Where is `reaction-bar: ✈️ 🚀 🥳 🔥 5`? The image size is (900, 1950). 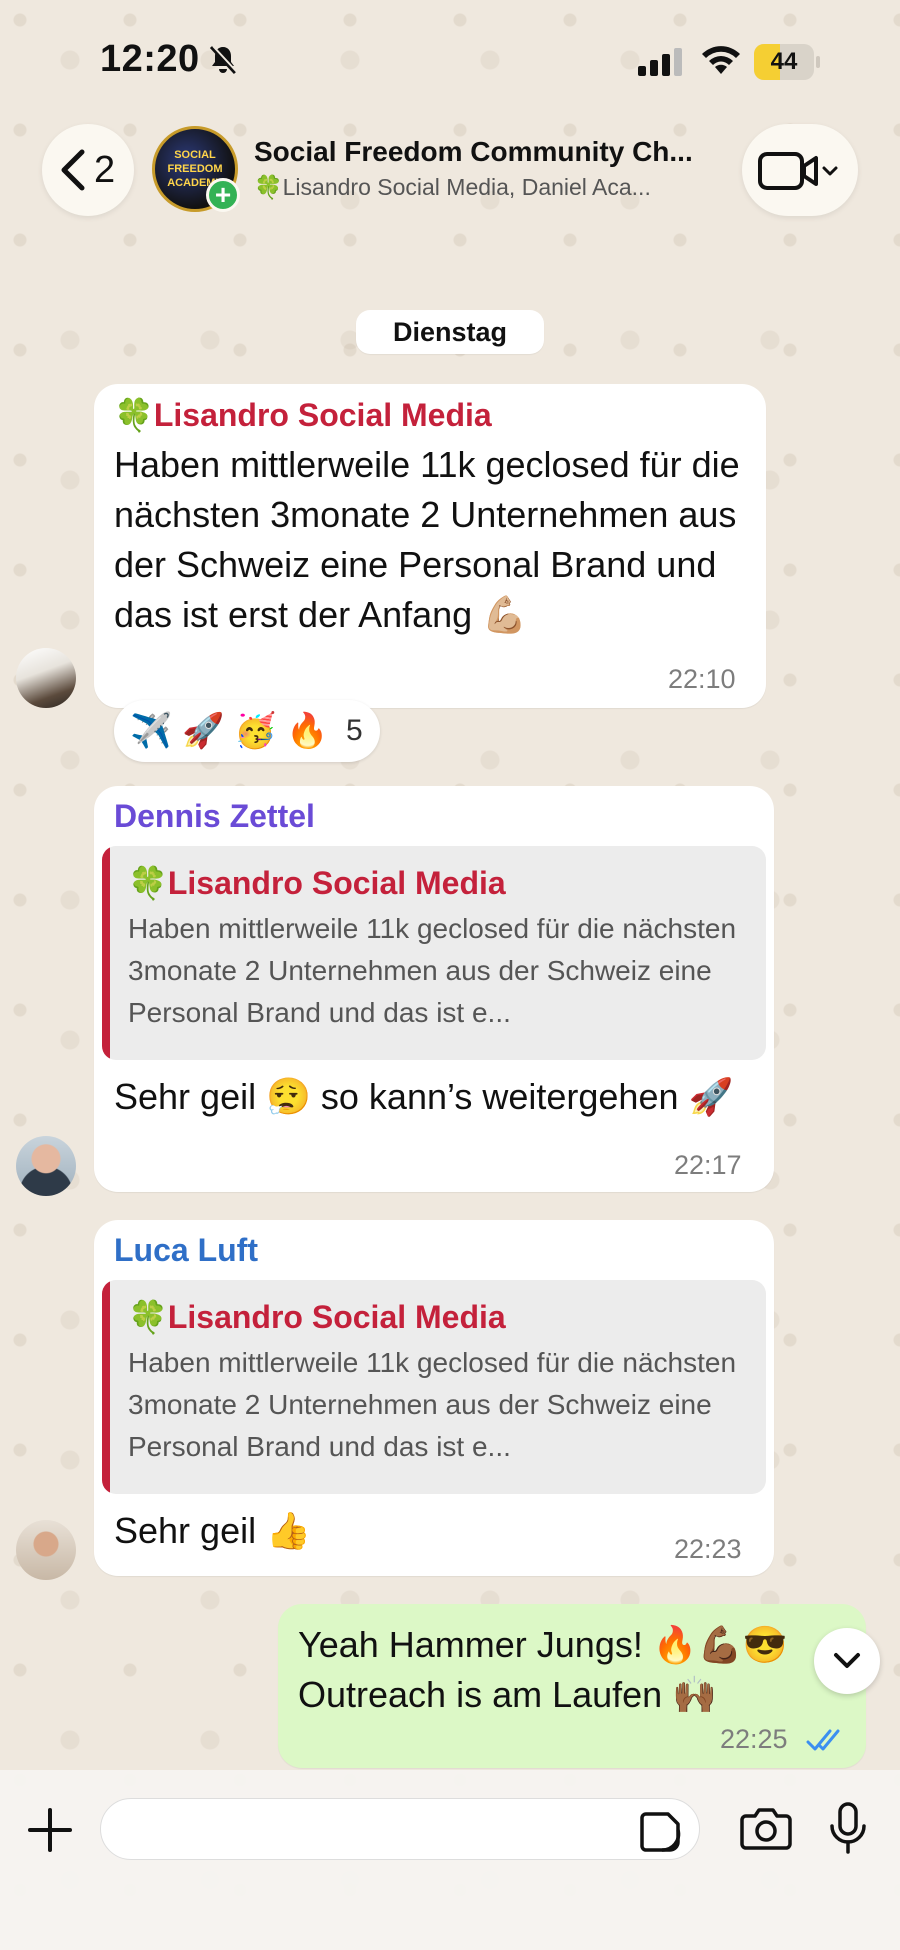
reaction-bar: ✈️ 🚀 🥳 🔥 5 is located at coordinates (247, 731).